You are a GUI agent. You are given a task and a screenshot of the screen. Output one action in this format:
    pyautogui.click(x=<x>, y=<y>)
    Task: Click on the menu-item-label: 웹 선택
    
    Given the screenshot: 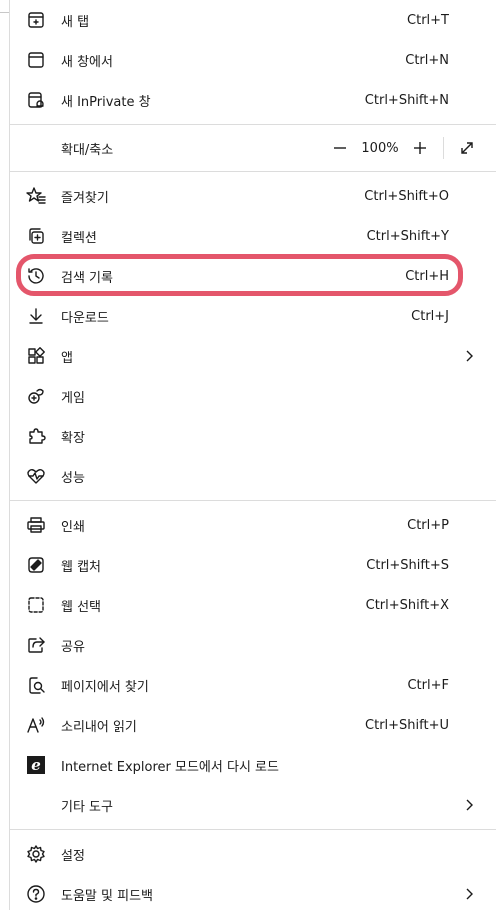 What is the action you would take?
    pyautogui.click(x=81, y=607)
    